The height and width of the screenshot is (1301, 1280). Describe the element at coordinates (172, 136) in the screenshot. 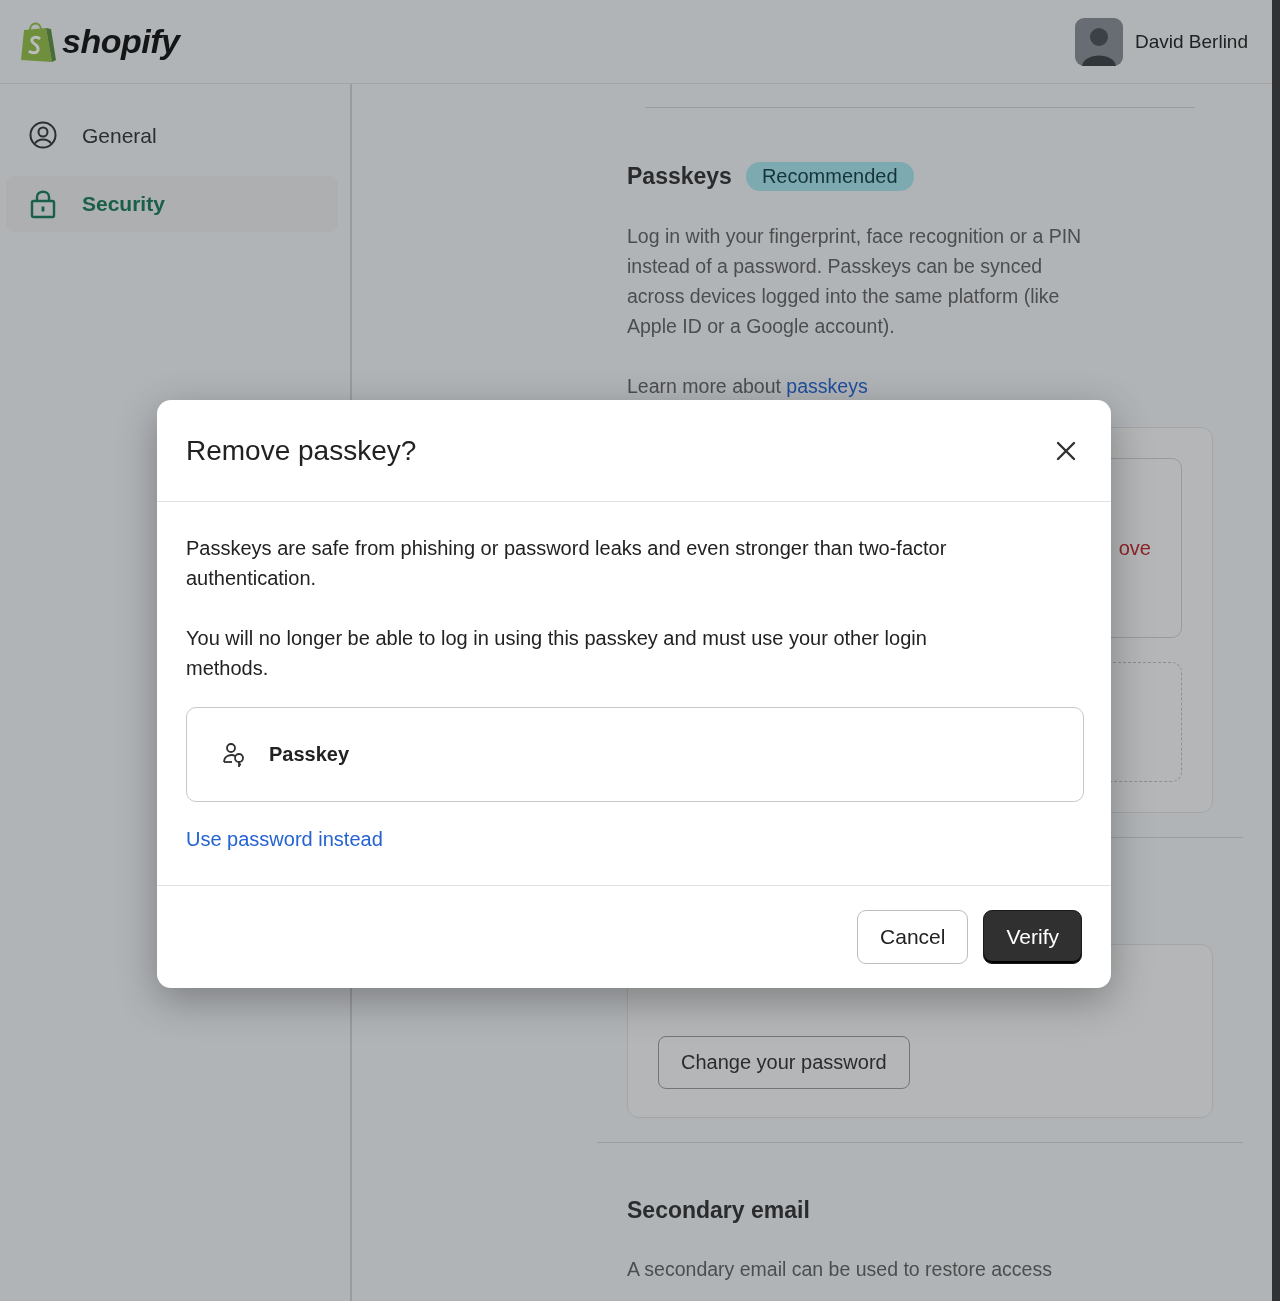

I see `sidebar-item: General` at that location.